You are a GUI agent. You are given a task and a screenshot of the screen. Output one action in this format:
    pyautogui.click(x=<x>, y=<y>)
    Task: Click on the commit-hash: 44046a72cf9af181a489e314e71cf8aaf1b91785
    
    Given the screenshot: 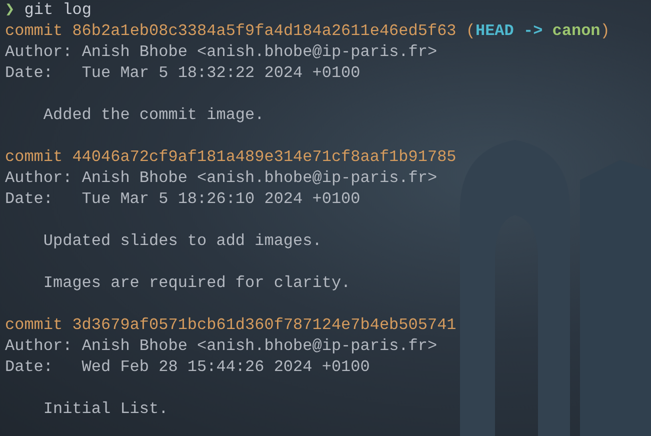 What is the action you would take?
    pyautogui.click(x=264, y=157)
    